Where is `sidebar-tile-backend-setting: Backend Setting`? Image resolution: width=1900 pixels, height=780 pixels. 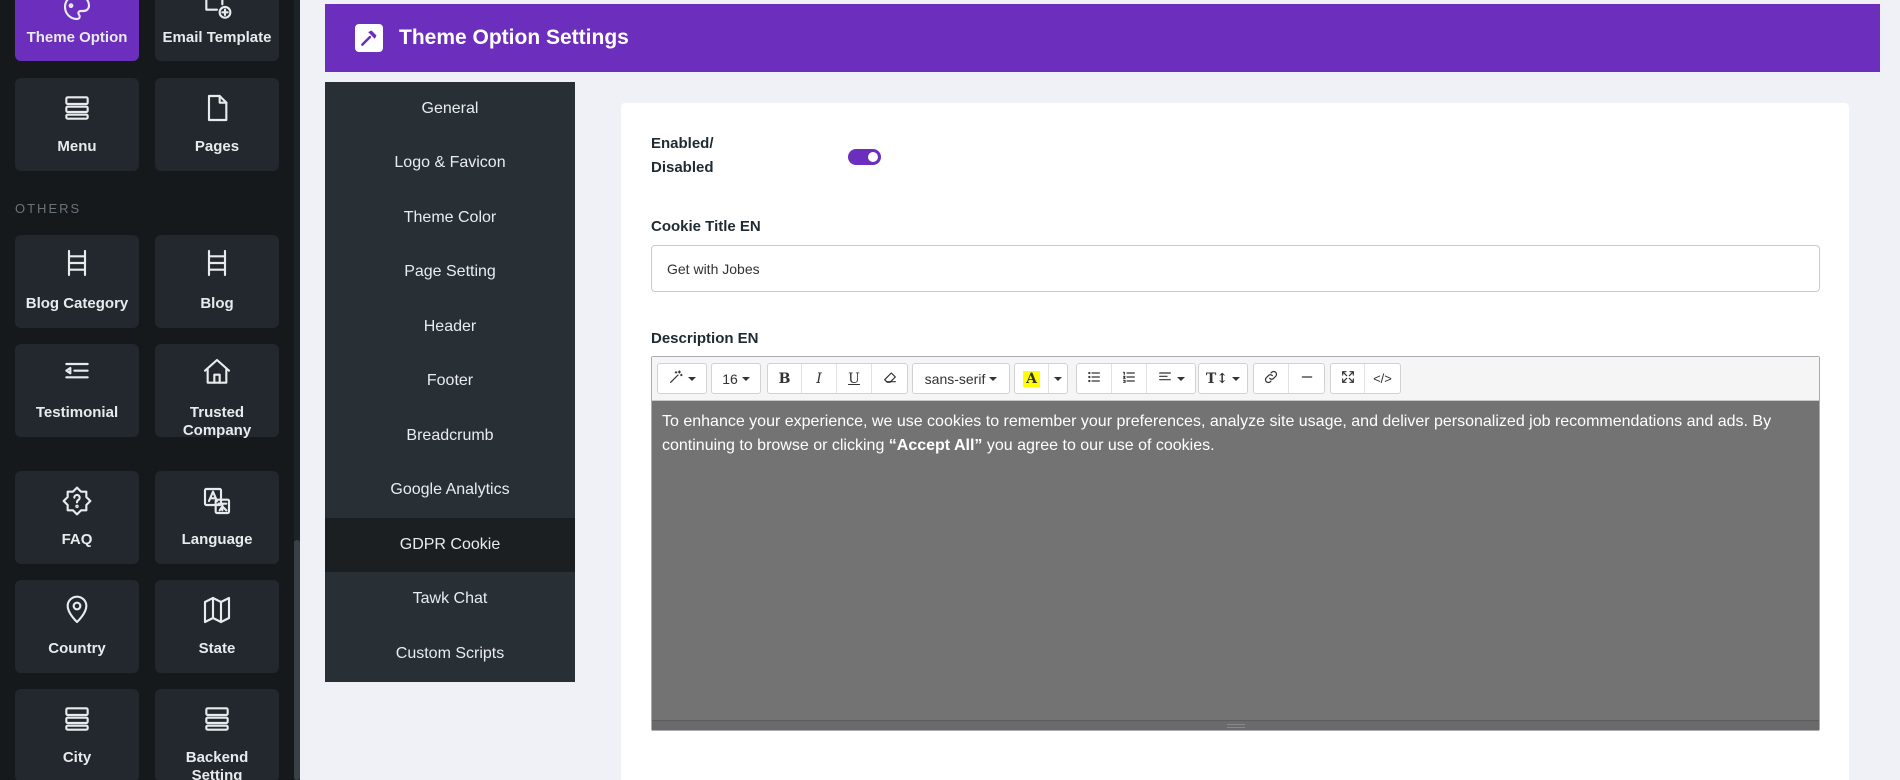
sidebar-tile-backend-setting: Backend Setting is located at coordinates (217, 734).